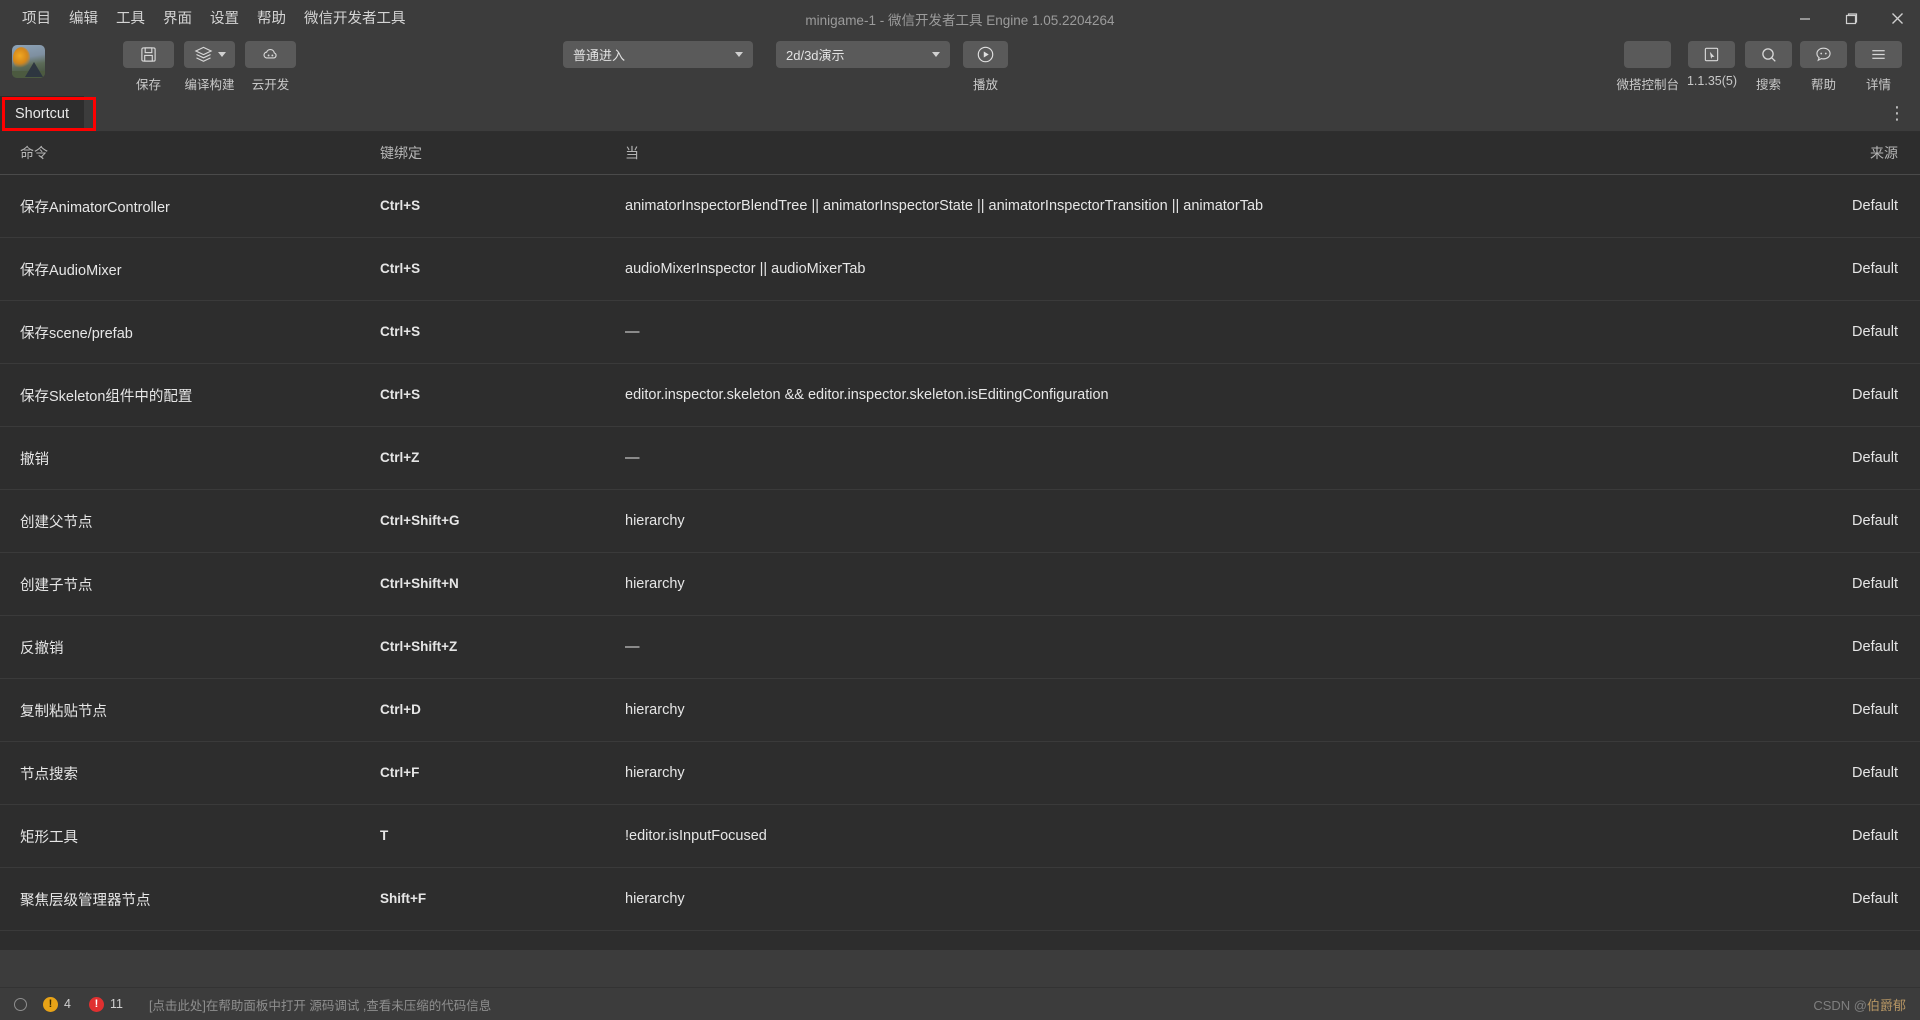  What do you see at coordinates (76, 333) in the screenshot?
I see `cell-command: 保存scene/prefab` at bounding box center [76, 333].